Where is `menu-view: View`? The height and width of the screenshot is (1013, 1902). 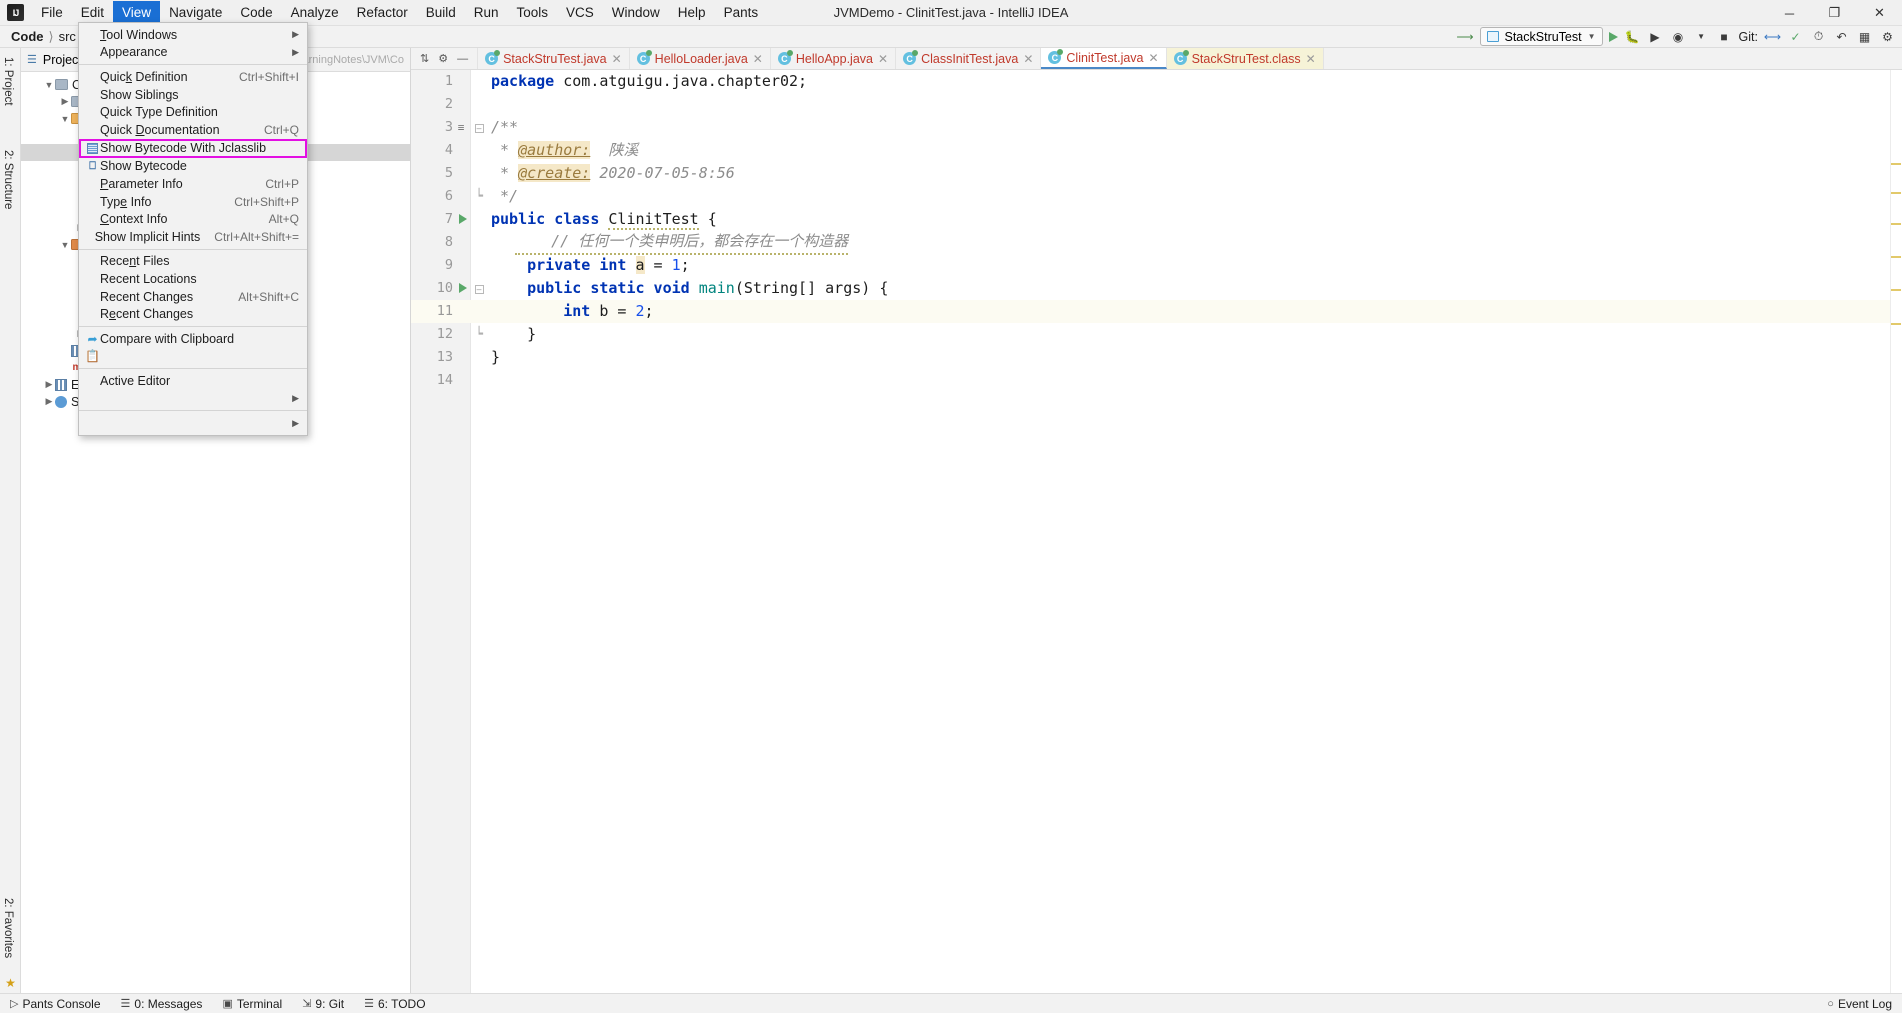 menu-view: View is located at coordinates (137, 12).